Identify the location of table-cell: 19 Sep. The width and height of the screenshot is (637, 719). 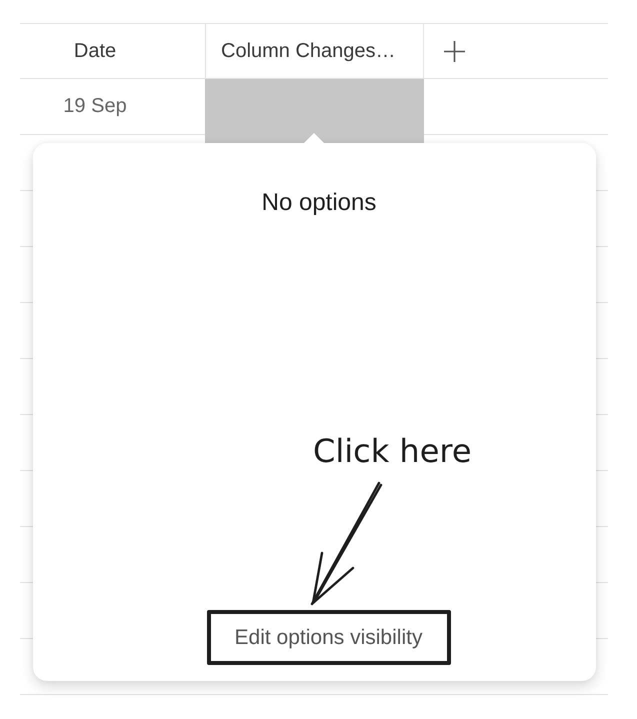
(112, 106).